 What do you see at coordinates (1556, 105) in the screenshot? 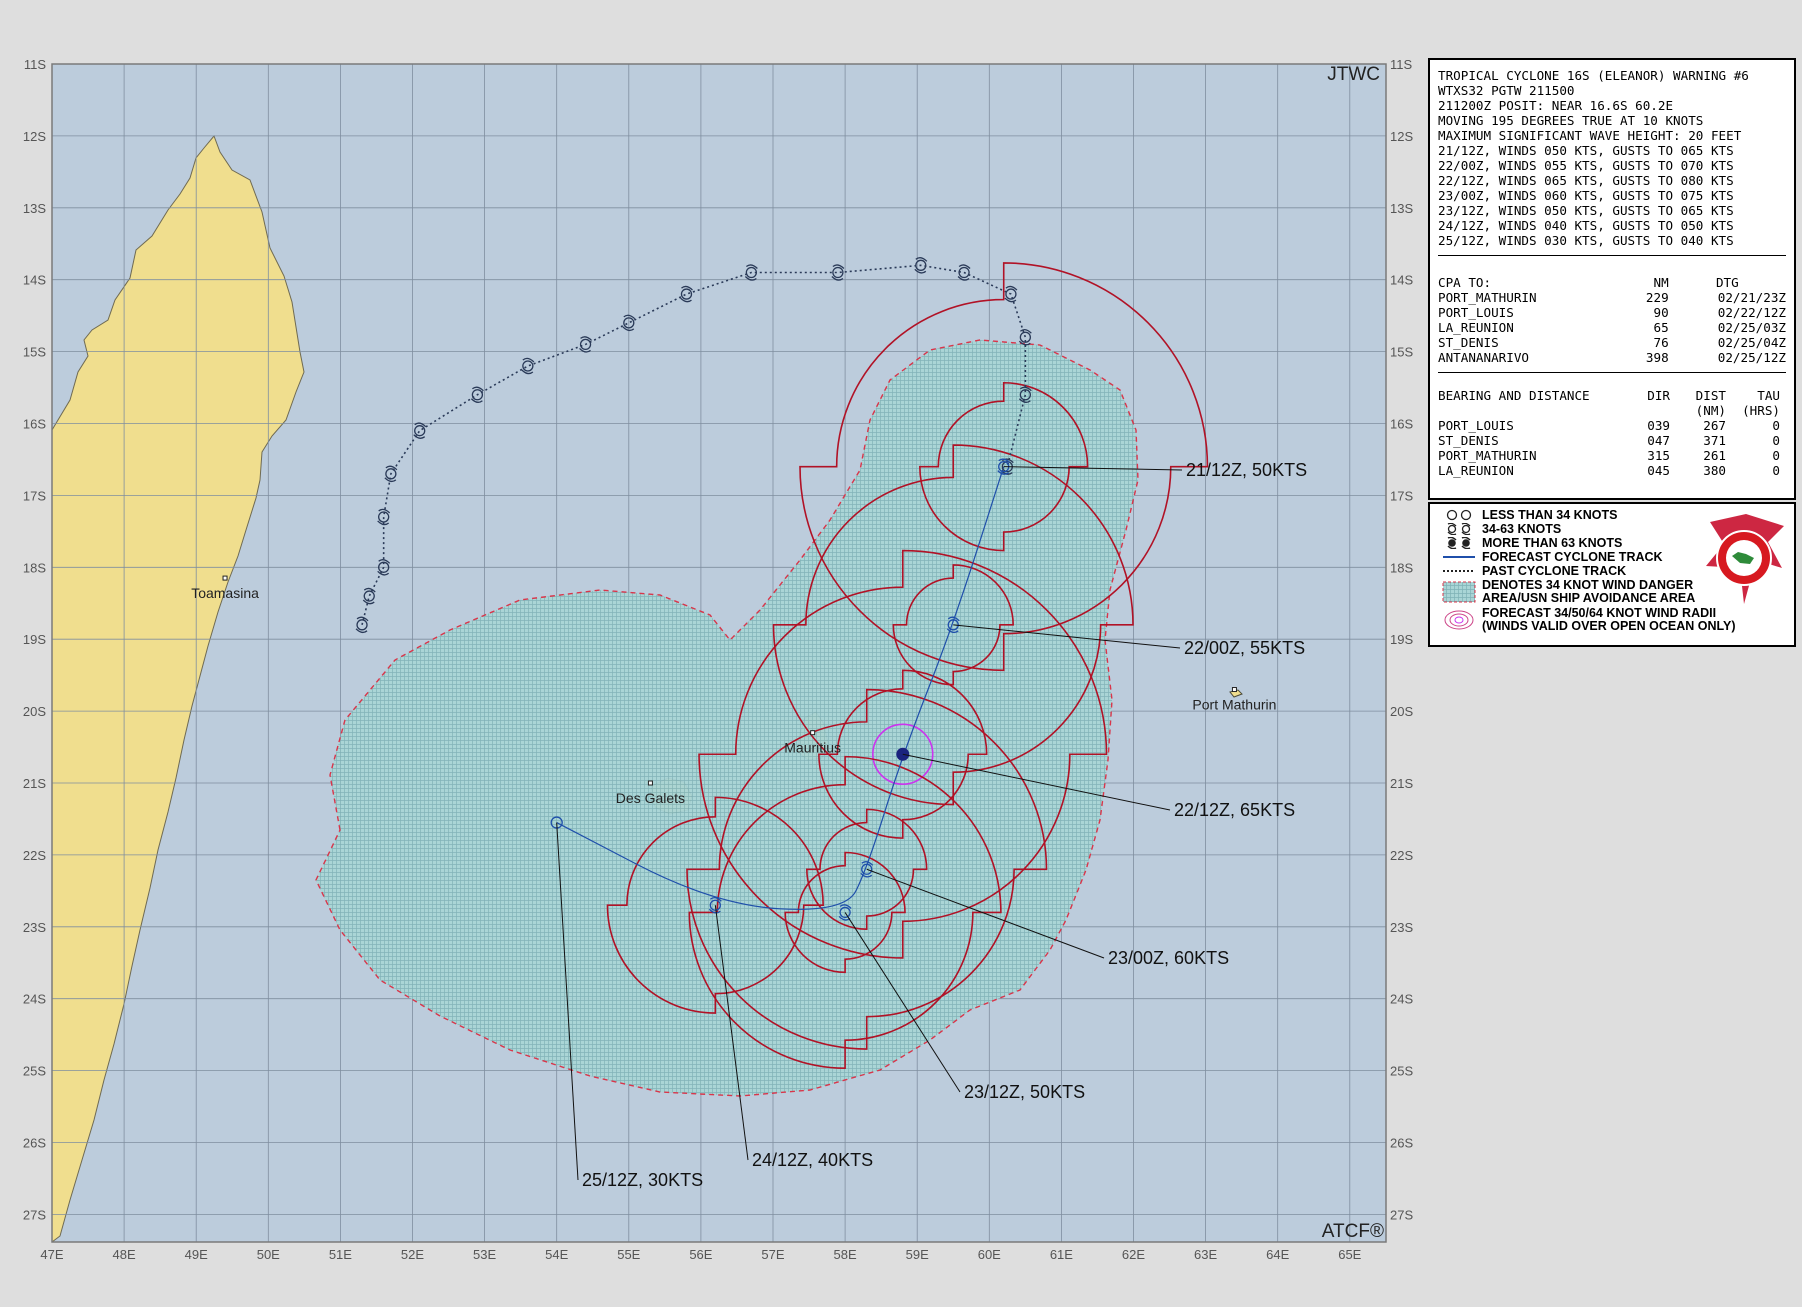
I see `header-line: 211200Z POSIT: NEAR 16.6S 60.2E` at bounding box center [1556, 105].